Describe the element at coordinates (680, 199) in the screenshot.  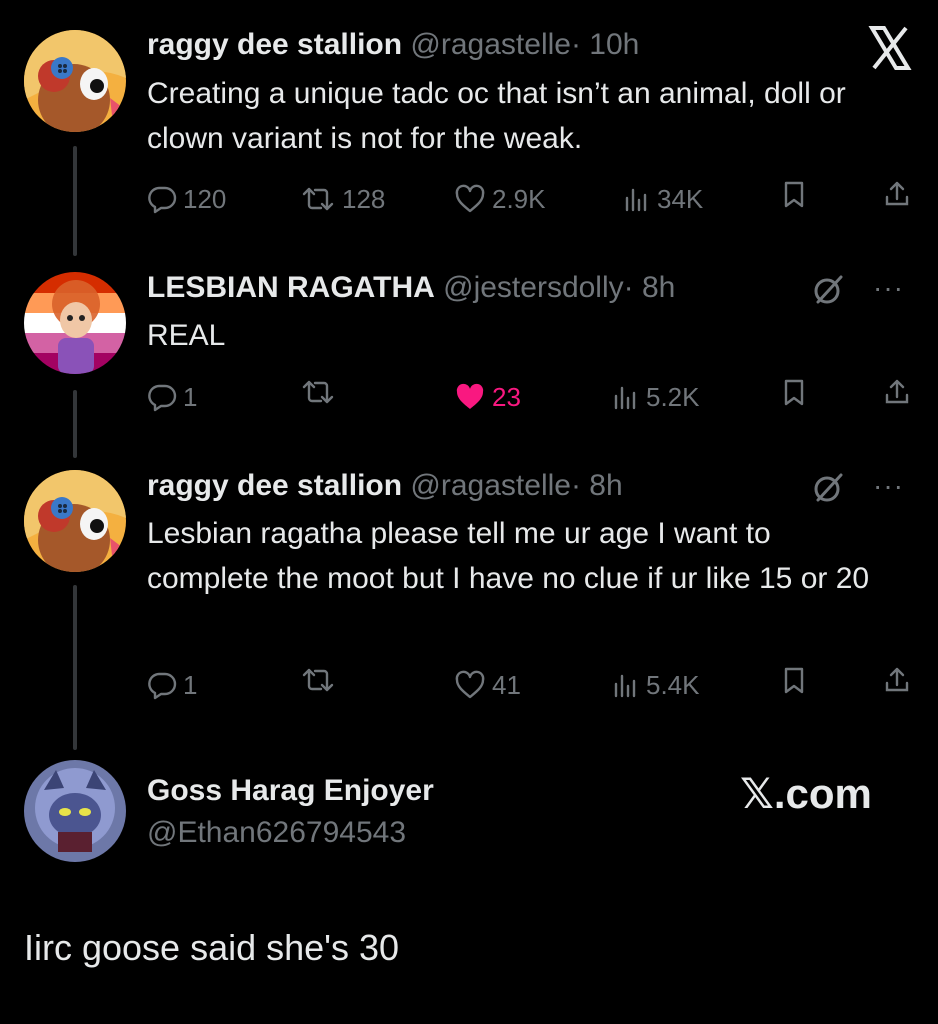
I see `views-count: 34K` at that location.